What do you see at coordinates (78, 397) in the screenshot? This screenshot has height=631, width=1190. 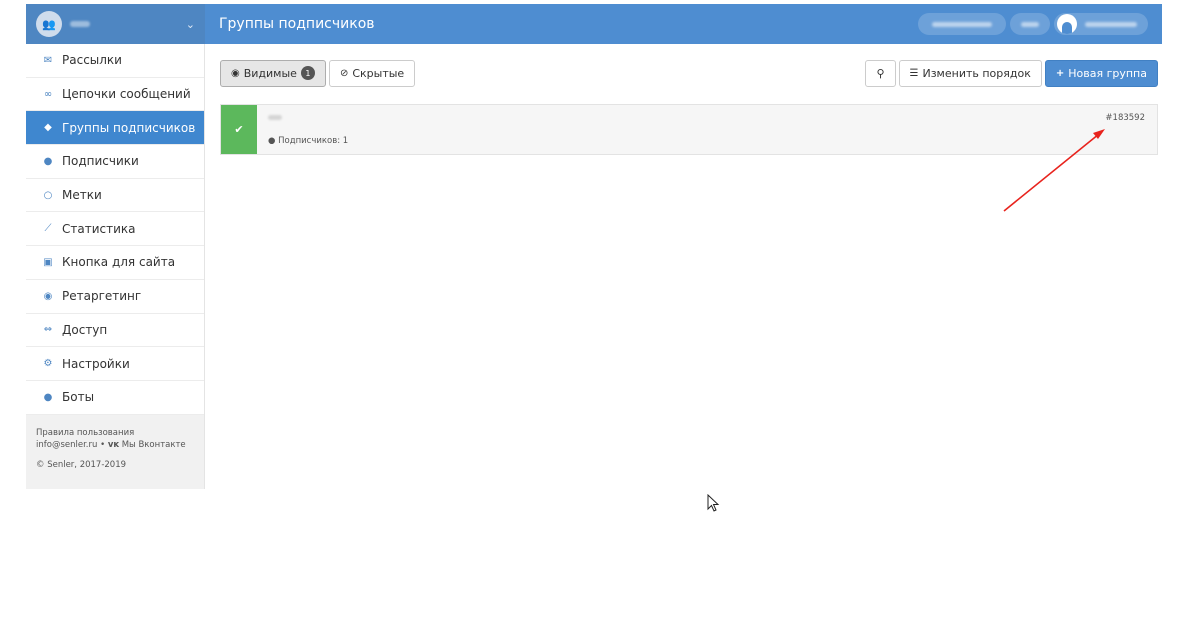 I see `sidebar-item-label: Боты` at bounding box center [78, 397].